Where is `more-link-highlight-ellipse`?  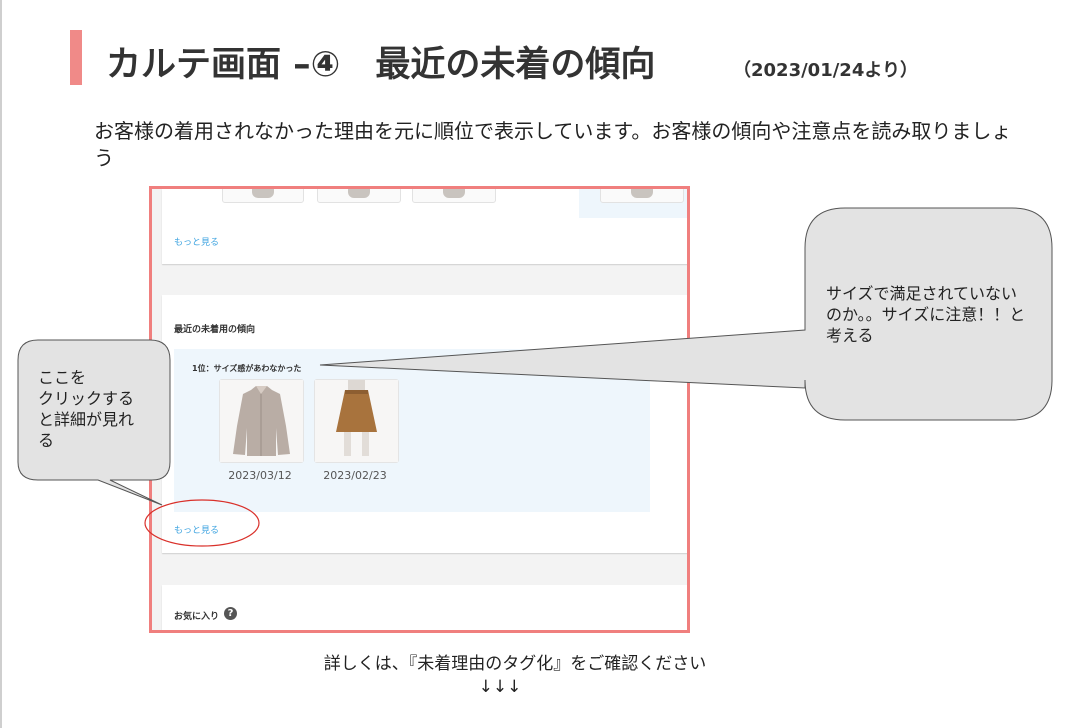 more-link-highlight-ellipse is located at coordinates (202, 523).